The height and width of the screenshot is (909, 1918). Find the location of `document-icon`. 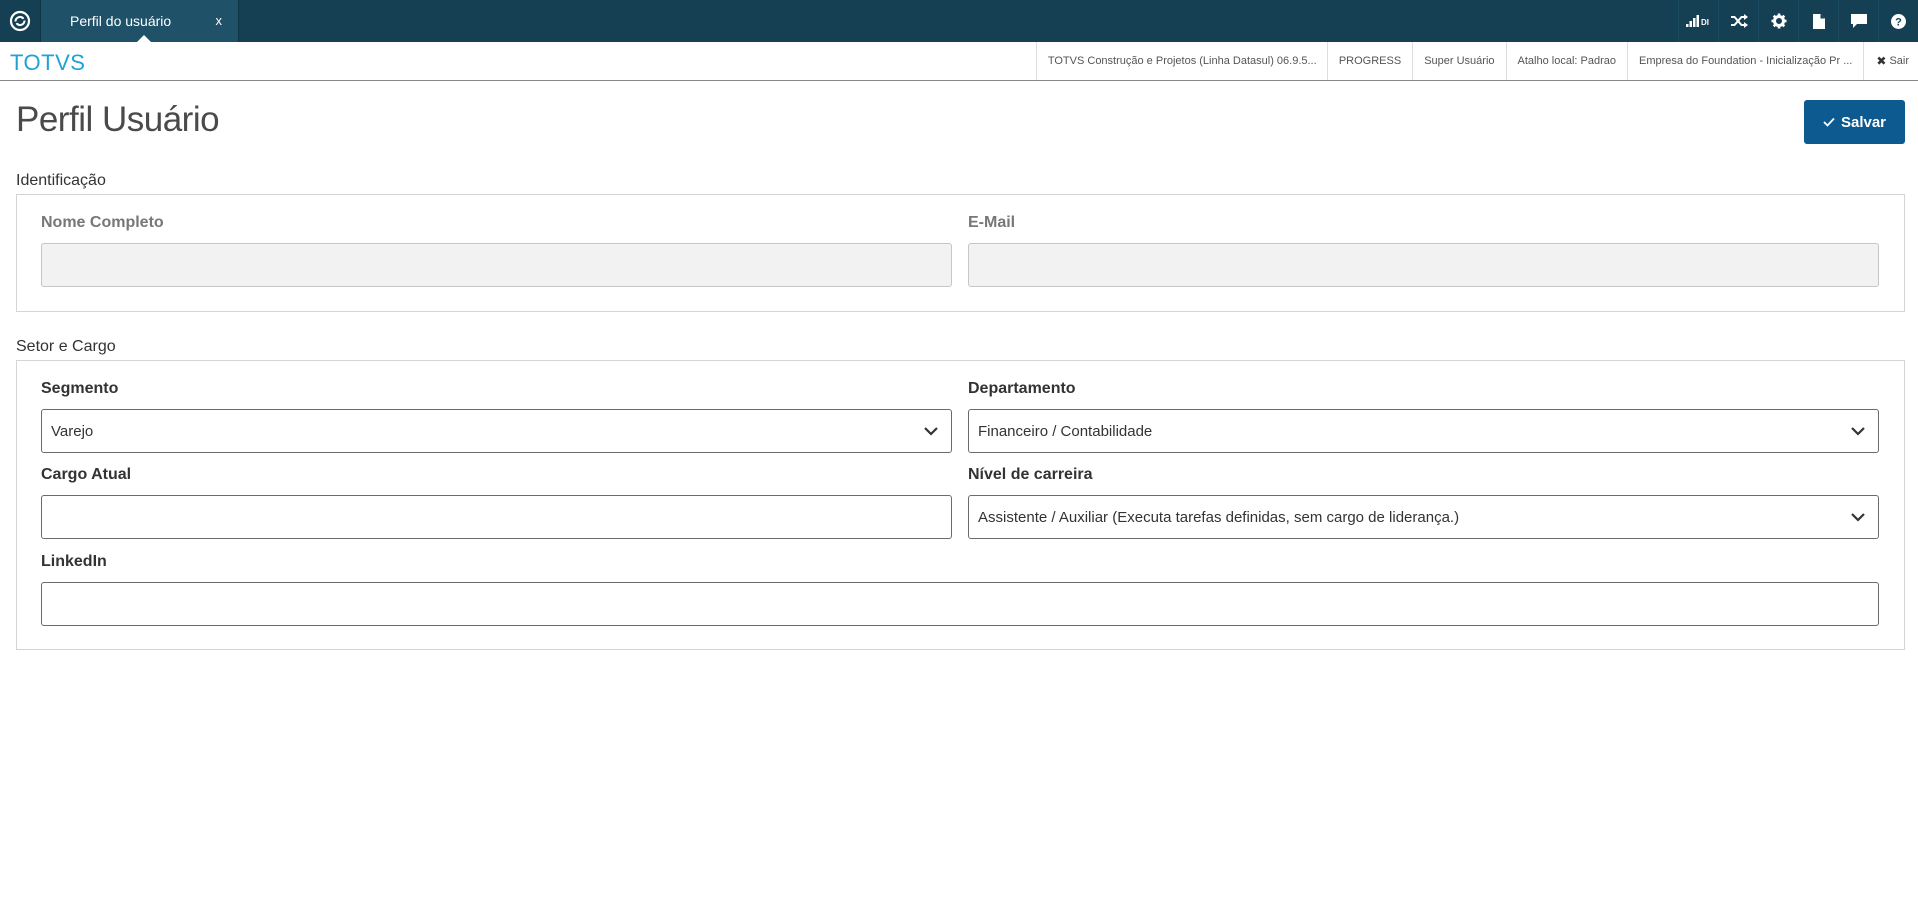

document-icon is located at coordinates (1818, 21).